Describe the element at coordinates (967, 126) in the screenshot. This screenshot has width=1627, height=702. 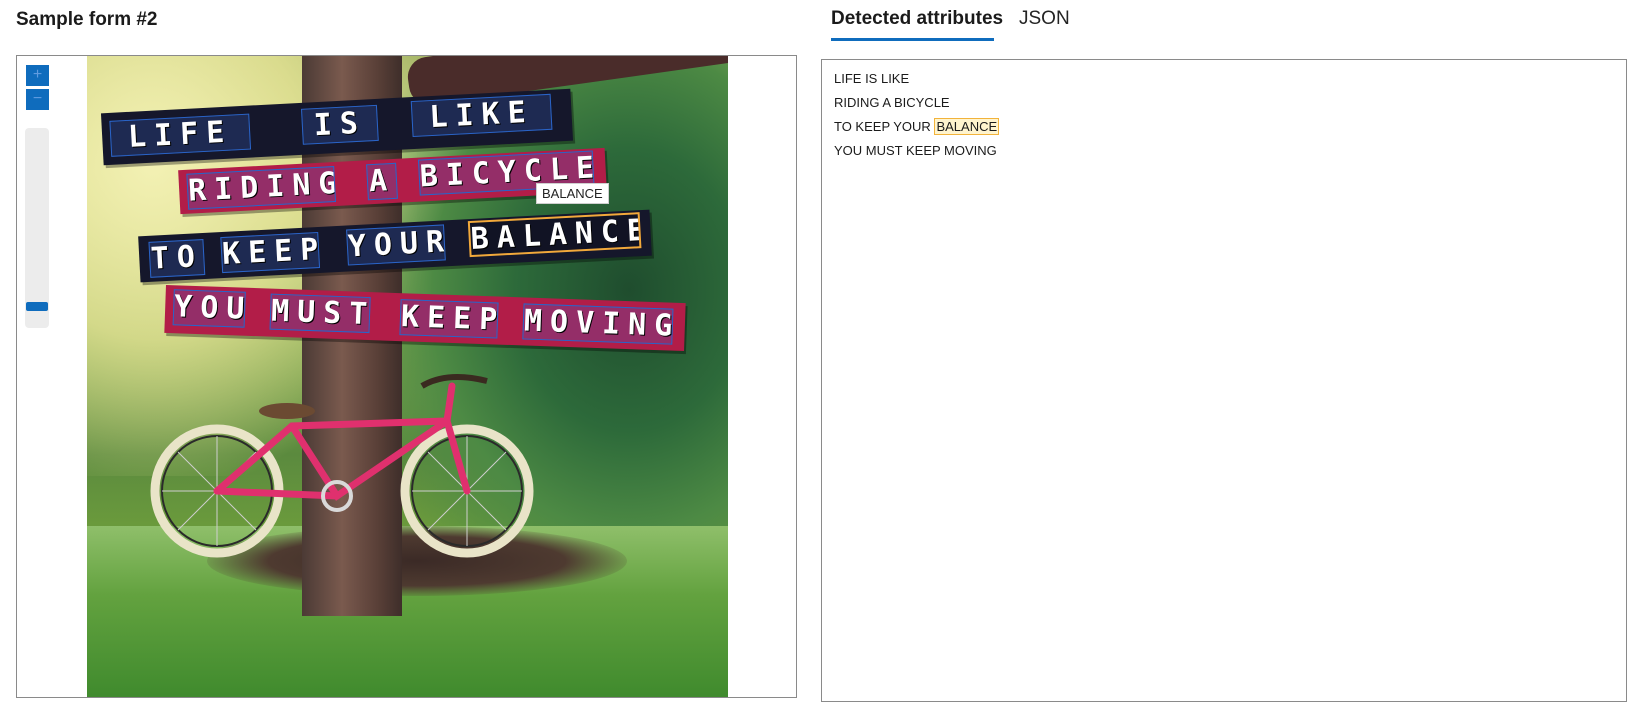
I see `highlighted-word: BALANCE` at that location.